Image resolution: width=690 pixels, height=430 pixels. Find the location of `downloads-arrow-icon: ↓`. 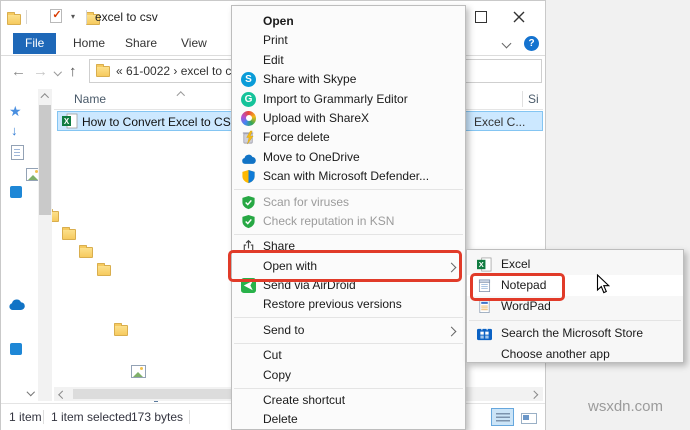

downloads-arrow-icon: ↓ is located at coordinates (14, 130).